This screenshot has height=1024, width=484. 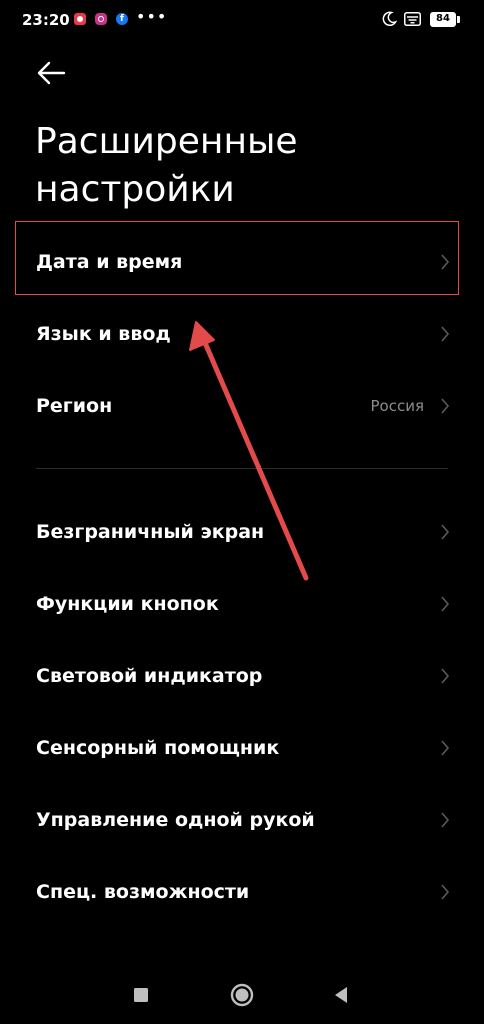 What do you see at coordinates (109, 262) in the screenshot?
I see `item-label: Дата и время` at bounding box center [109, 262].